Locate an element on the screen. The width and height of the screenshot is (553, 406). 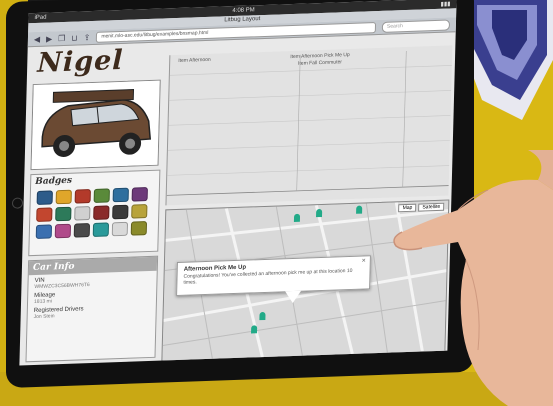
device-label: iPad is located at coordinates (40, 18).